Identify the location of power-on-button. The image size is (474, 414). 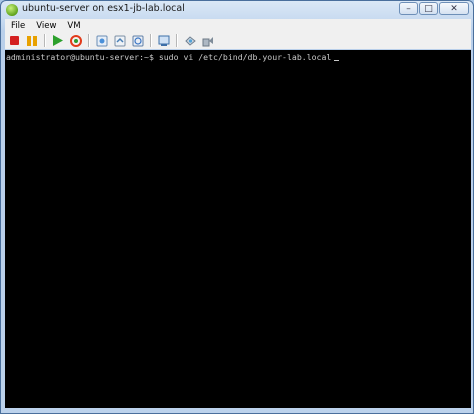
(58, 41).